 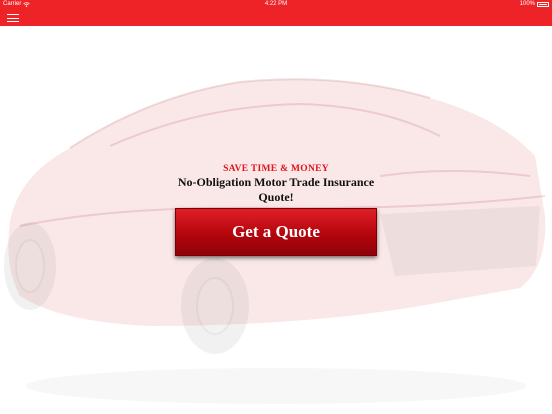 I want to click on status-time: 4:22 PM, so click(x=276, y=4).